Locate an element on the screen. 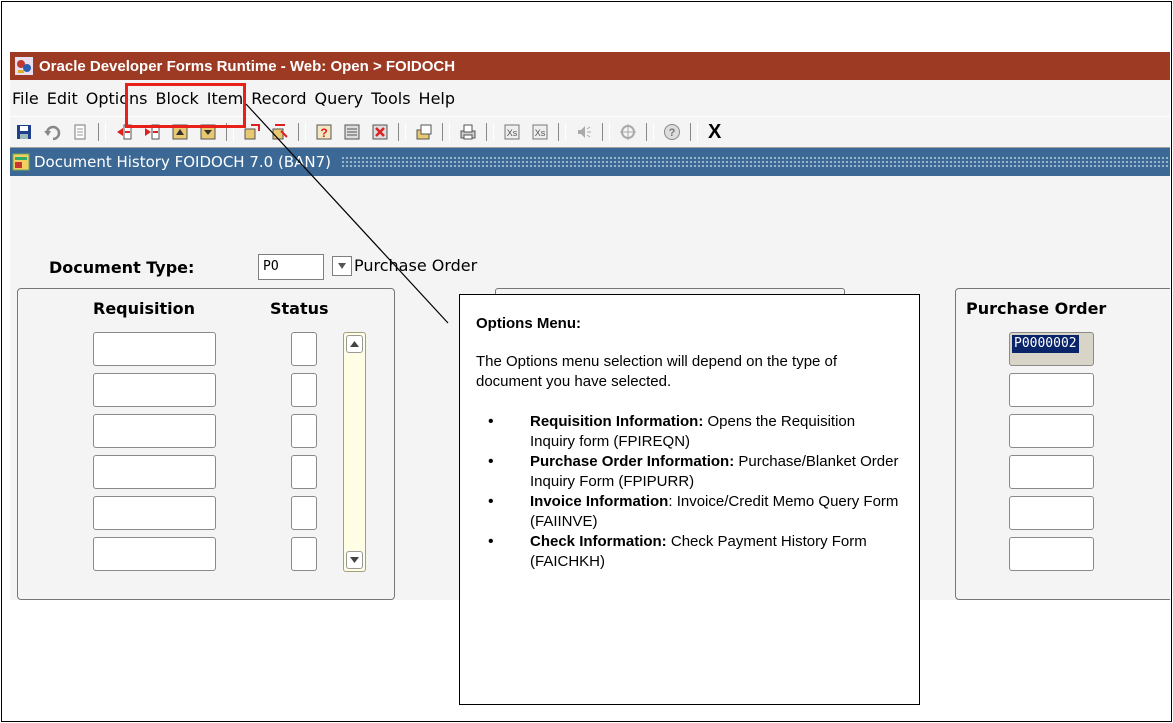 This screenshot has height=723, width=1173. callout-item-label: Requisition Information: is located at coordinates (617, 421).